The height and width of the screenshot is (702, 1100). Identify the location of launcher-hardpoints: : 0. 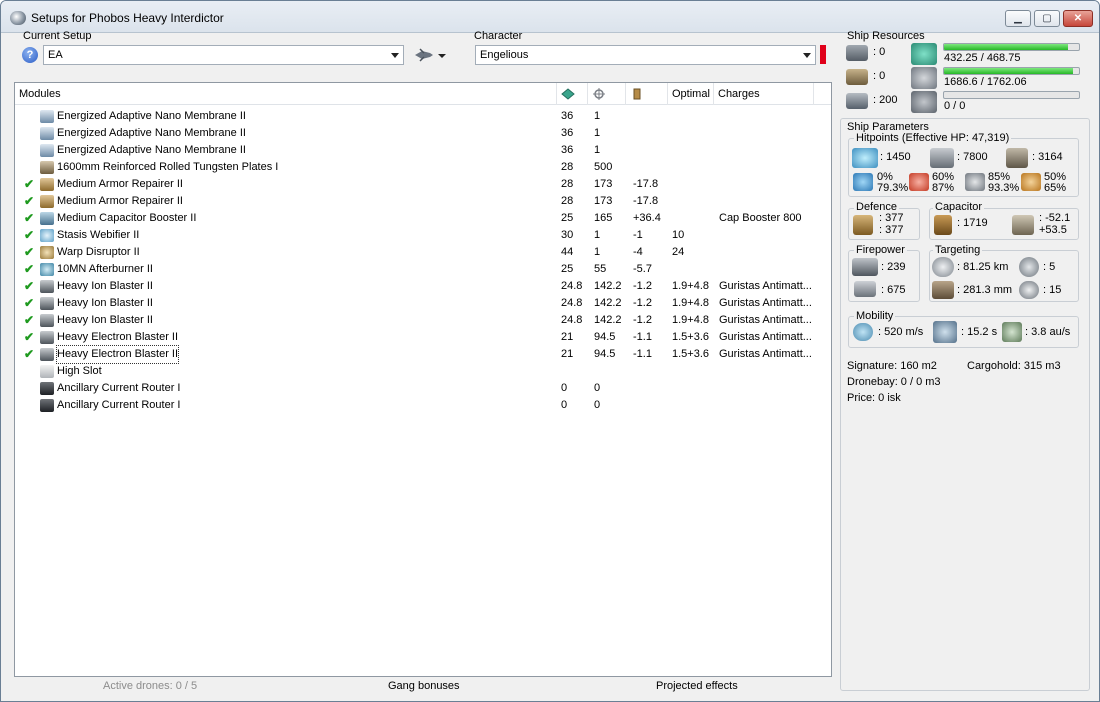
(879, 76).